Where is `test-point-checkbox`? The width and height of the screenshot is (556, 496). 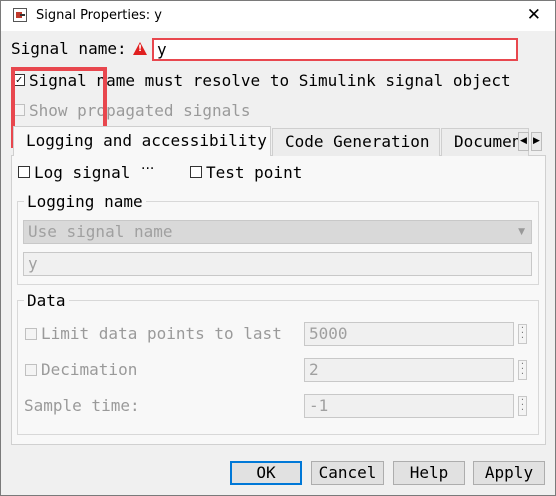 test-point-checkbox is located at coordinates (196, 172).